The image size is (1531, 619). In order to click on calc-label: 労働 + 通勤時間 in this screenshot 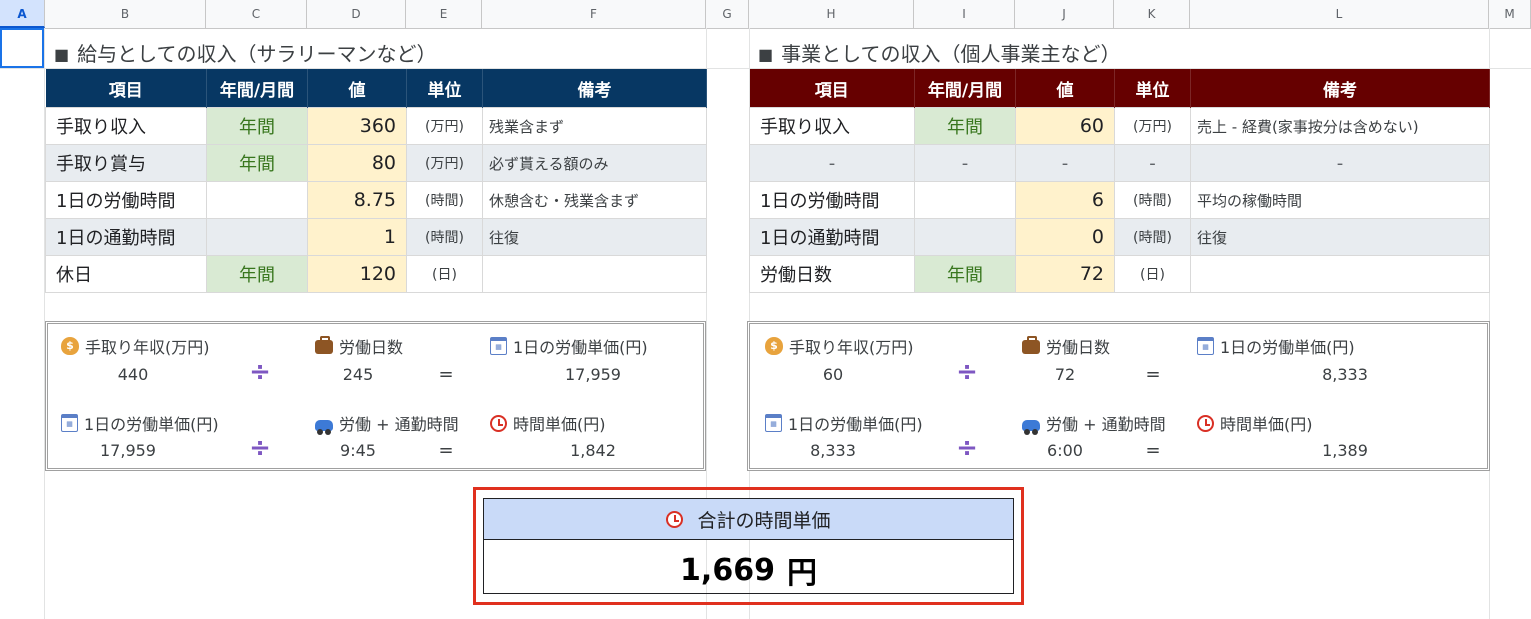, I will do `click(387, 423)`.